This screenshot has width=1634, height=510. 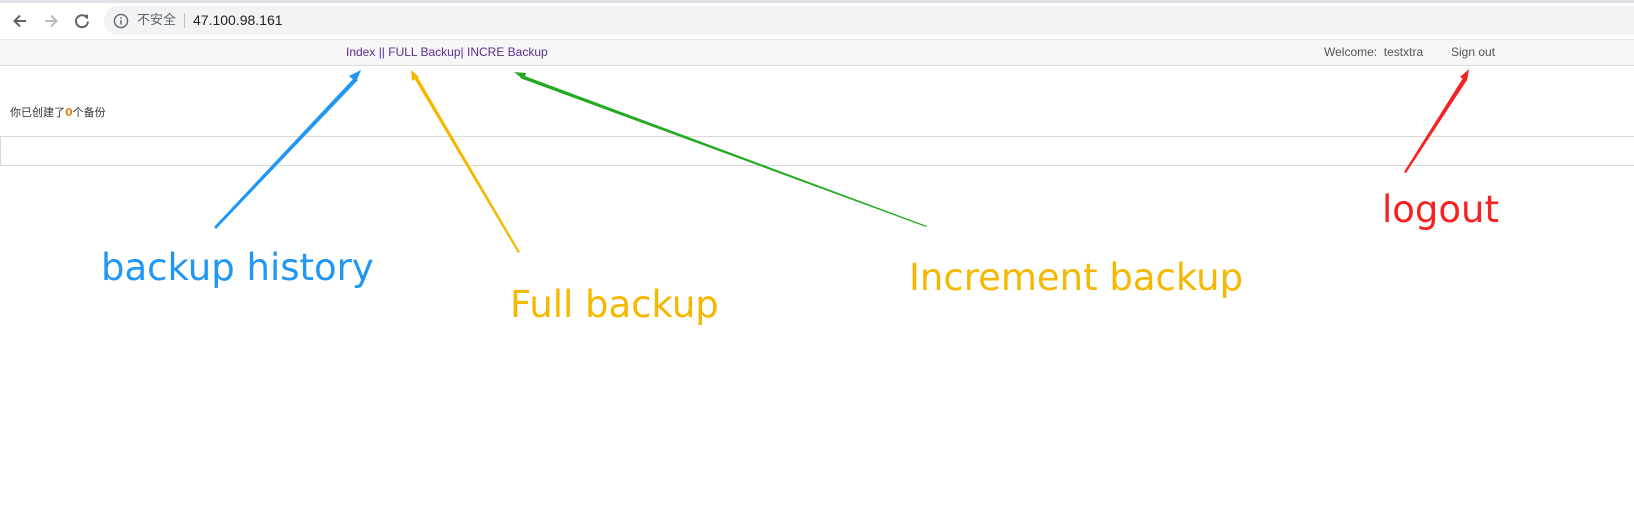 I want to click on back-arrow-icon, so click(x=19, y=21).